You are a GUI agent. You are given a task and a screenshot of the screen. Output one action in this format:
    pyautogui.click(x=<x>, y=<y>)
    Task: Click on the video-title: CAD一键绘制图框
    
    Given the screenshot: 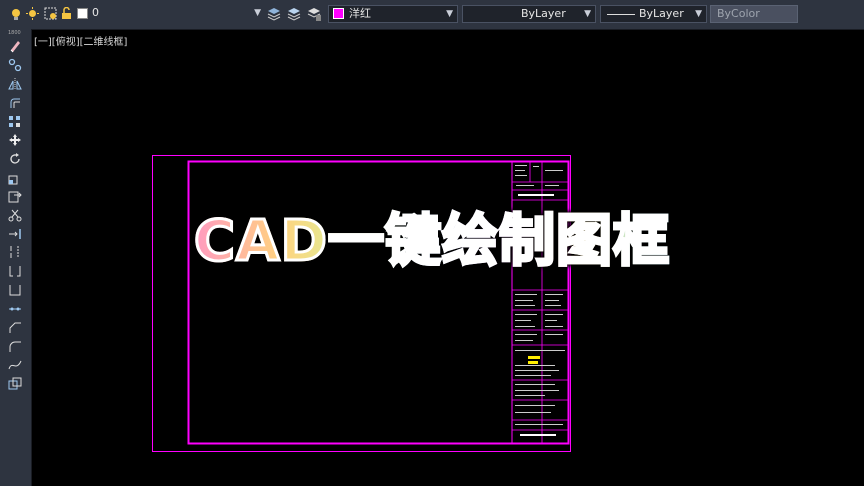 What is the action you would take?
    pyautogui.click(x=432, y=242)
    